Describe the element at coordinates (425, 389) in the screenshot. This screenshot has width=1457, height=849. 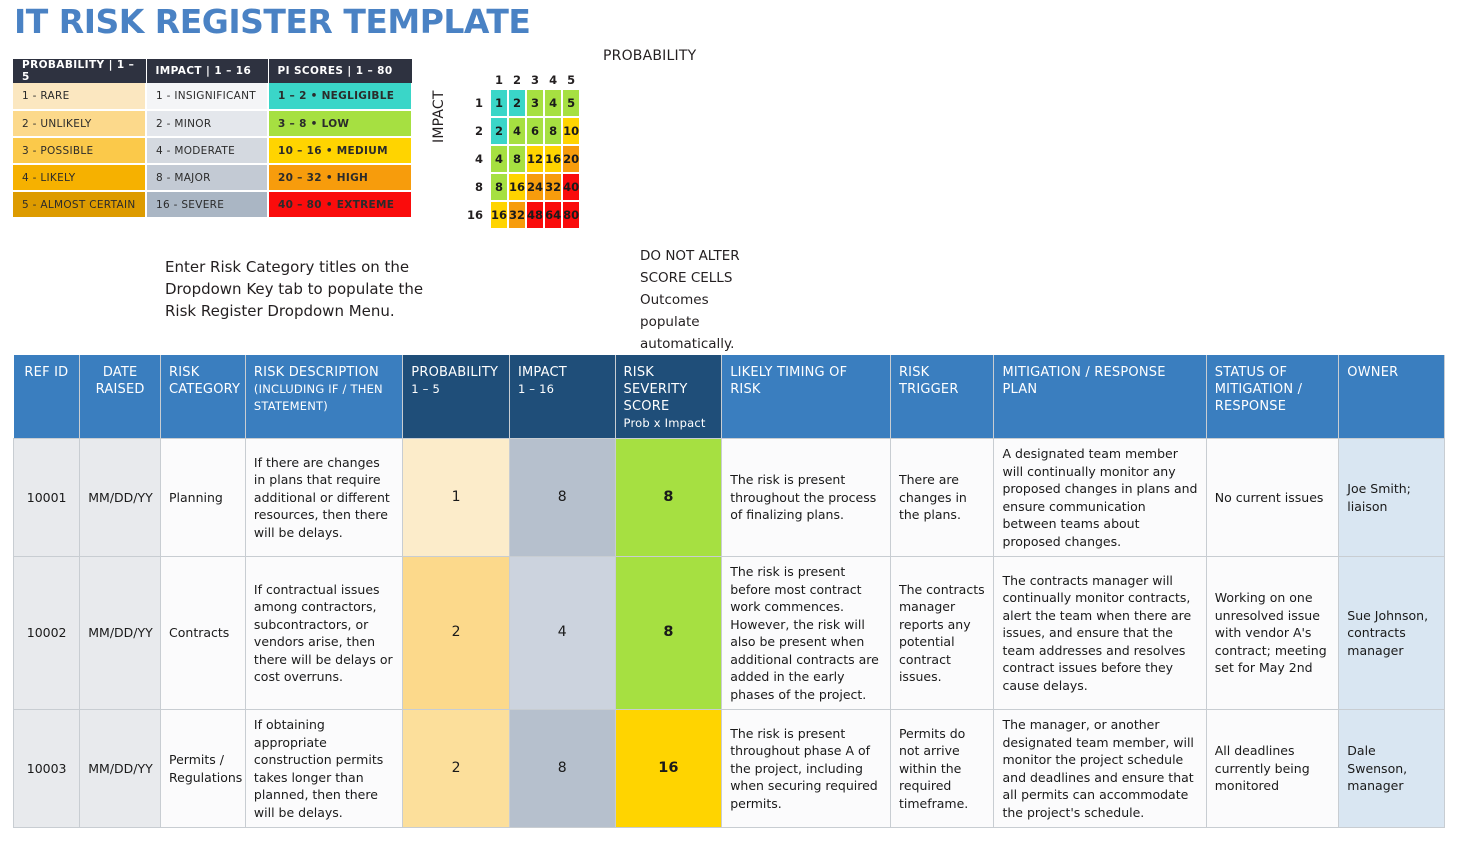
I see `col-header-probability-sub: 1 – 5` at that location.